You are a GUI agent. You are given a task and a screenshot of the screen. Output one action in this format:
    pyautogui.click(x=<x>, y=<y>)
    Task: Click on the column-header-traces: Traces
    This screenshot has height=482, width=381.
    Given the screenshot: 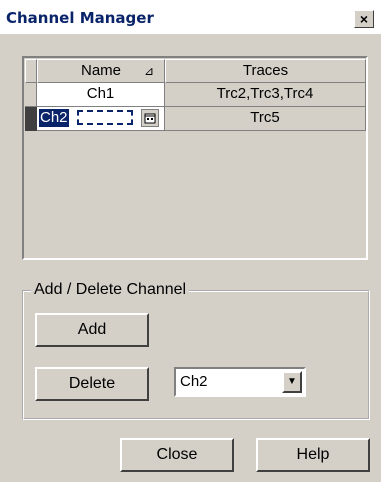 What is the action you would take?
    pyautogui.click(x=265, y=71)
    